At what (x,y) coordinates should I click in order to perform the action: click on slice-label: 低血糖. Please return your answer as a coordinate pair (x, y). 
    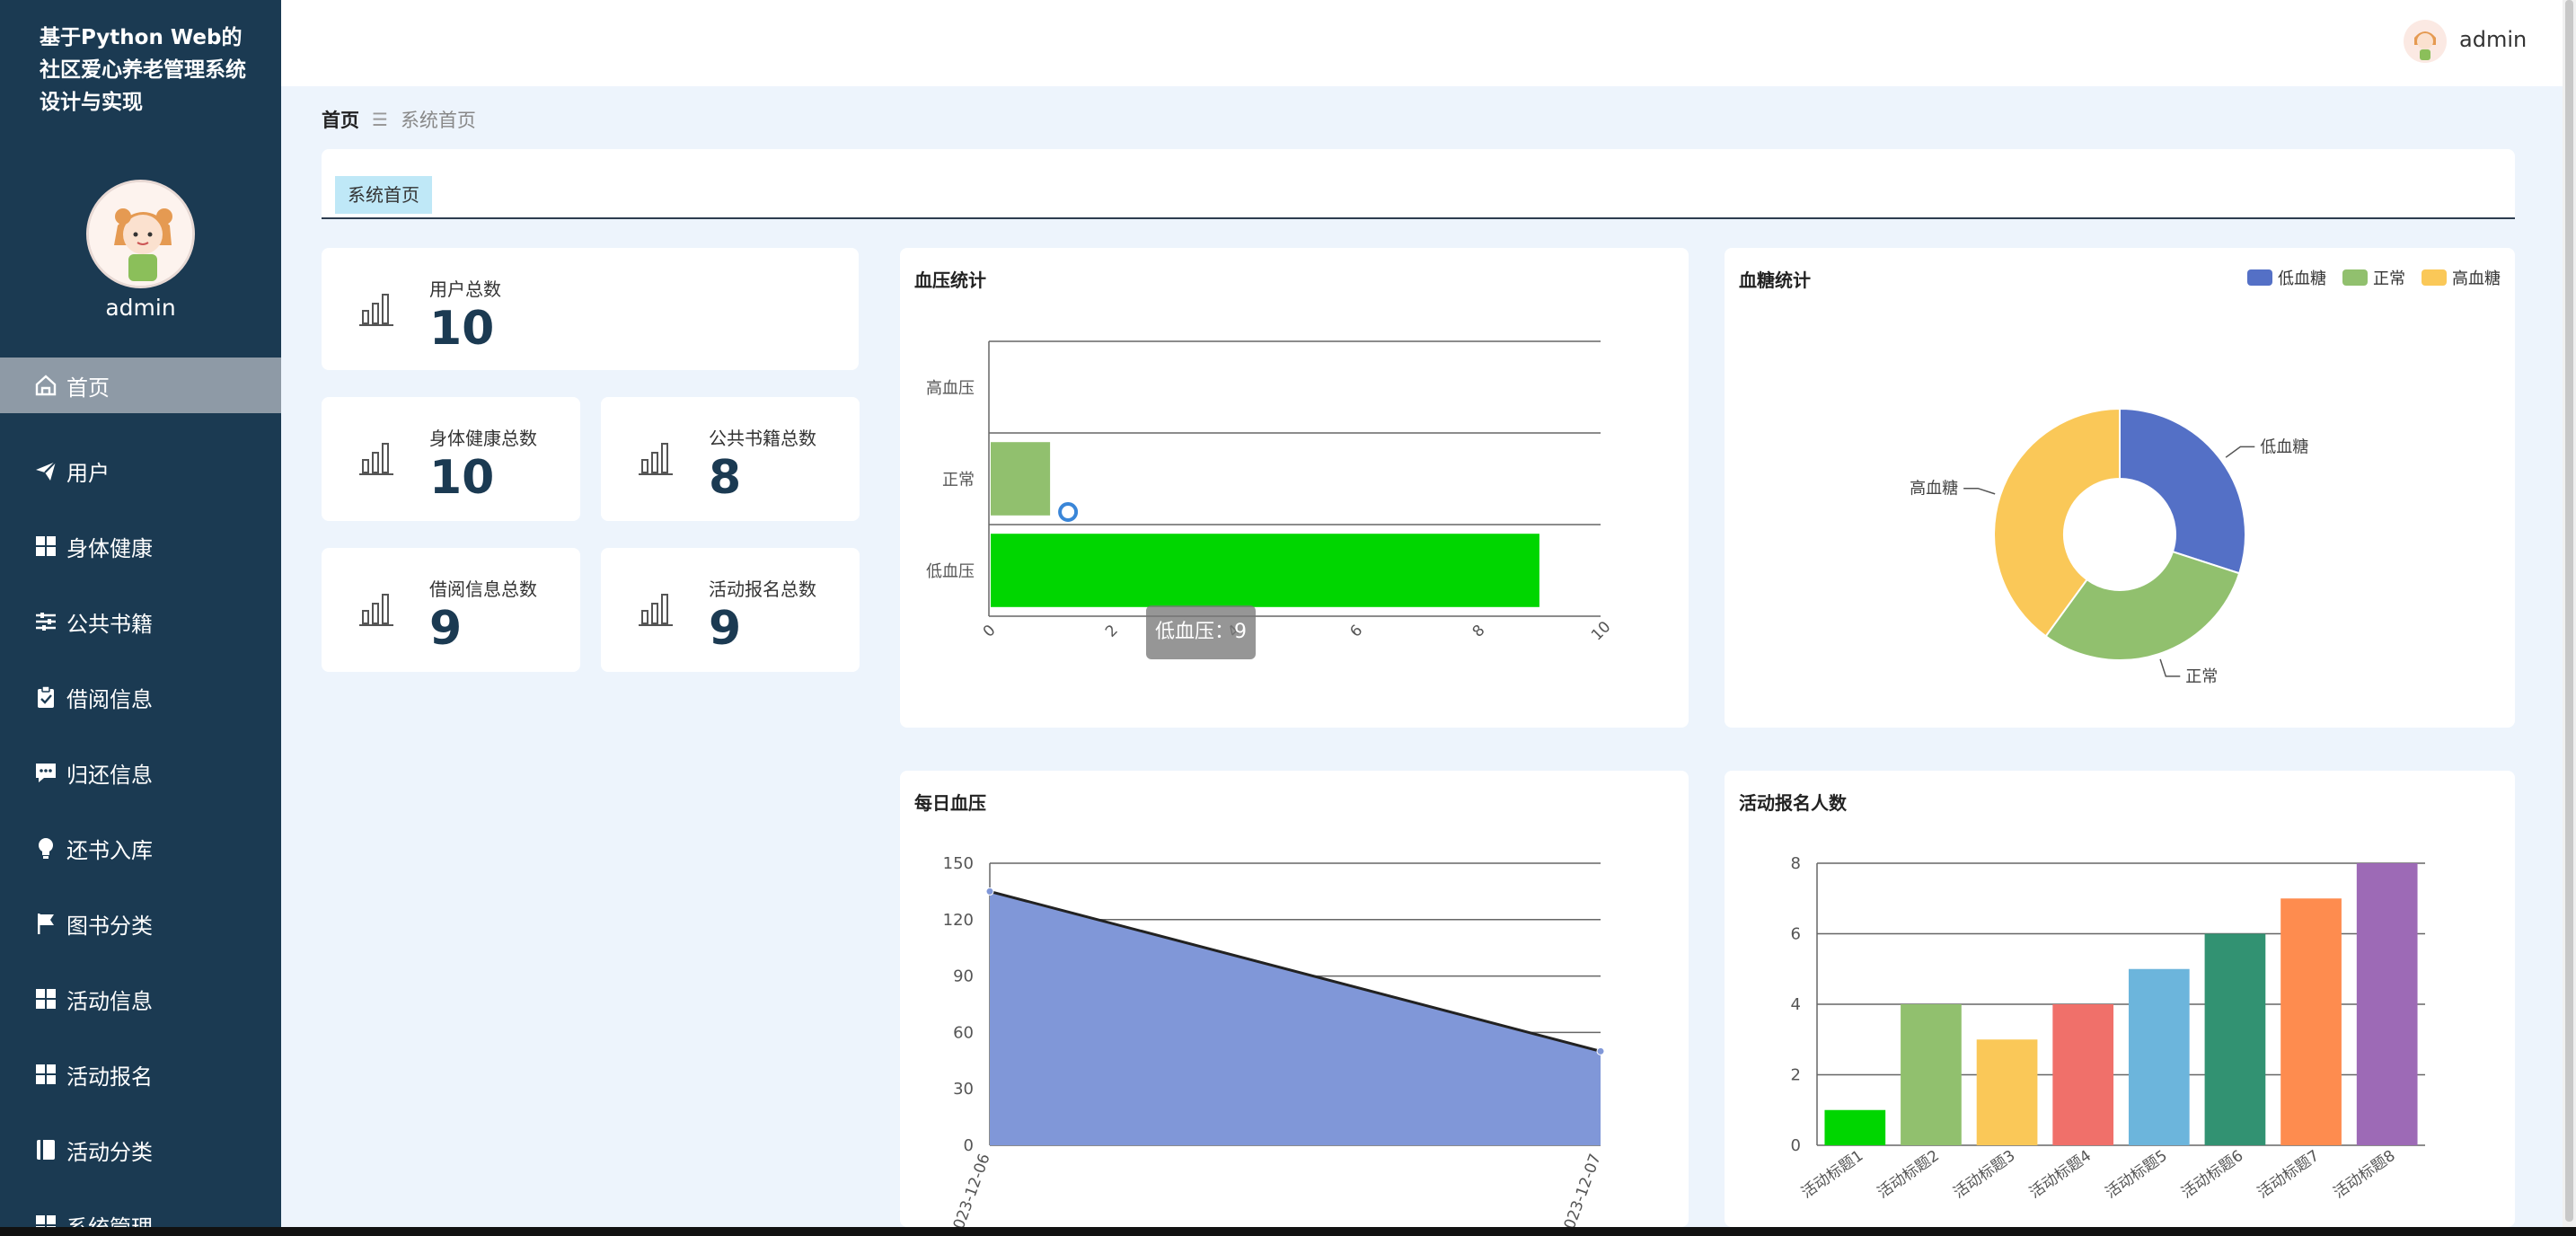
    Looking at the image, I should click on (2284, 447).